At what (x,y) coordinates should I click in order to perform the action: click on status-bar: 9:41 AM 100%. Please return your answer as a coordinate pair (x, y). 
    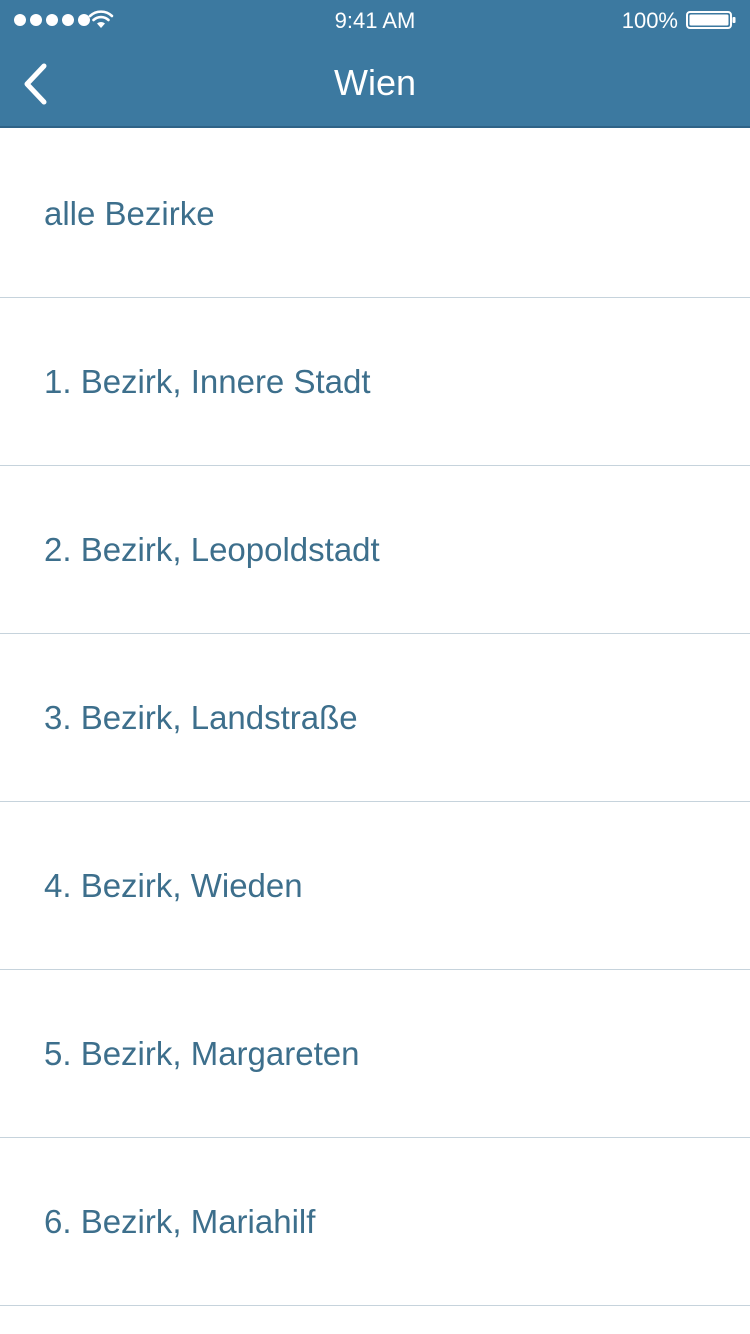
    Looking at the image, I should click on (375, 20).